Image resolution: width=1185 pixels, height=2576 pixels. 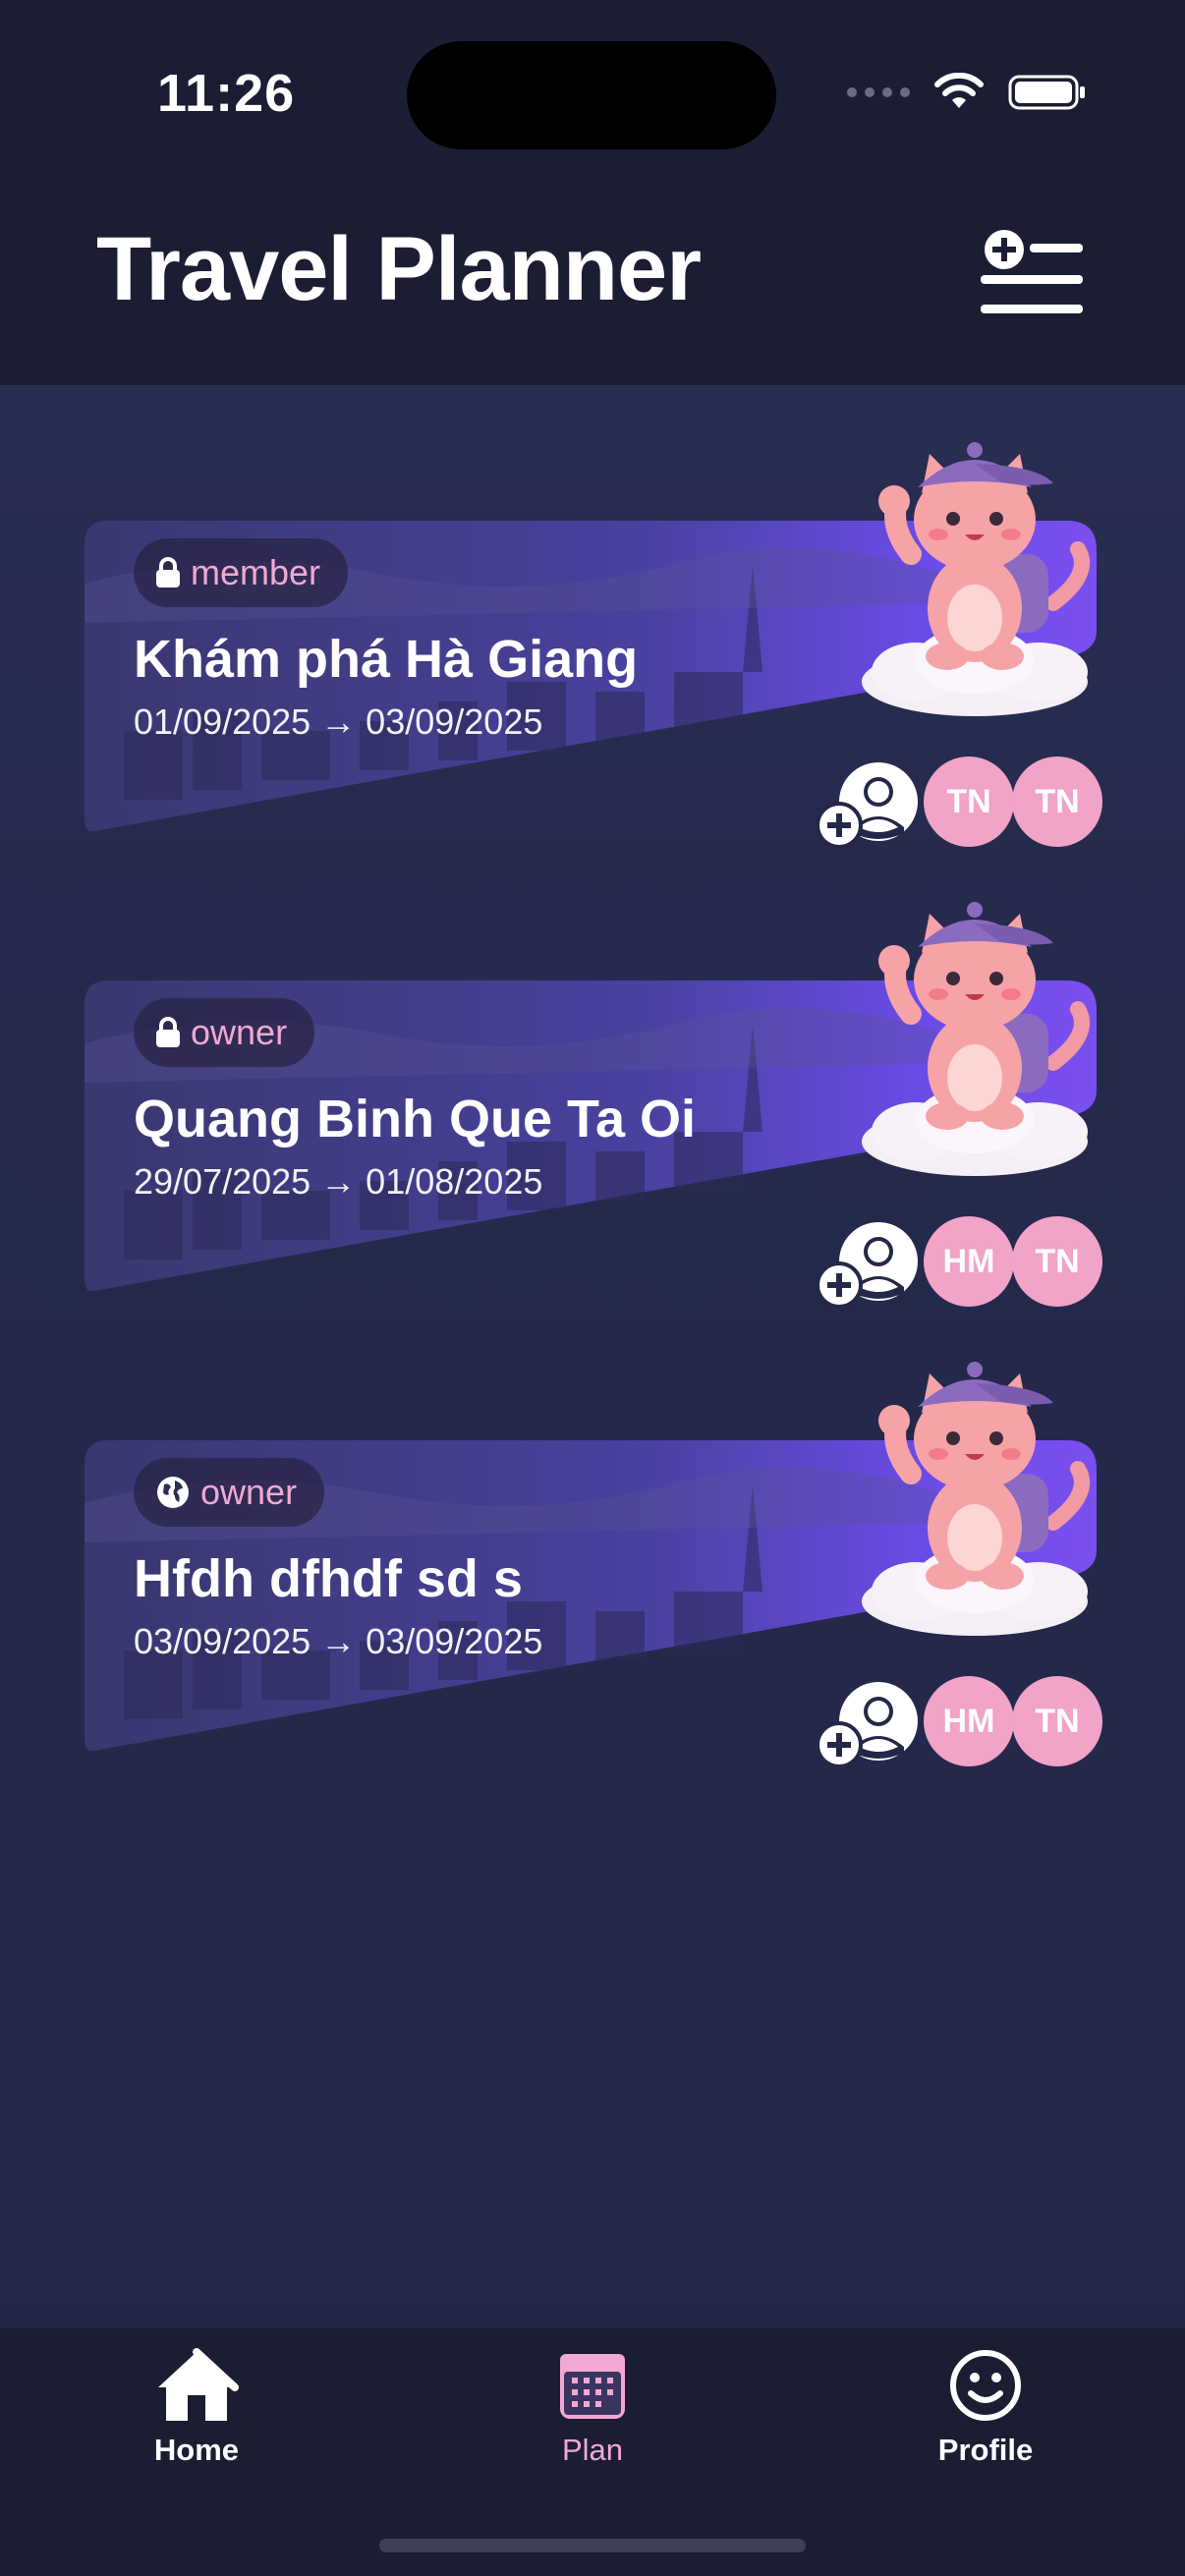 I want to click on top-bar: 11:26 Travel Planner, so click(x=592, y=192).